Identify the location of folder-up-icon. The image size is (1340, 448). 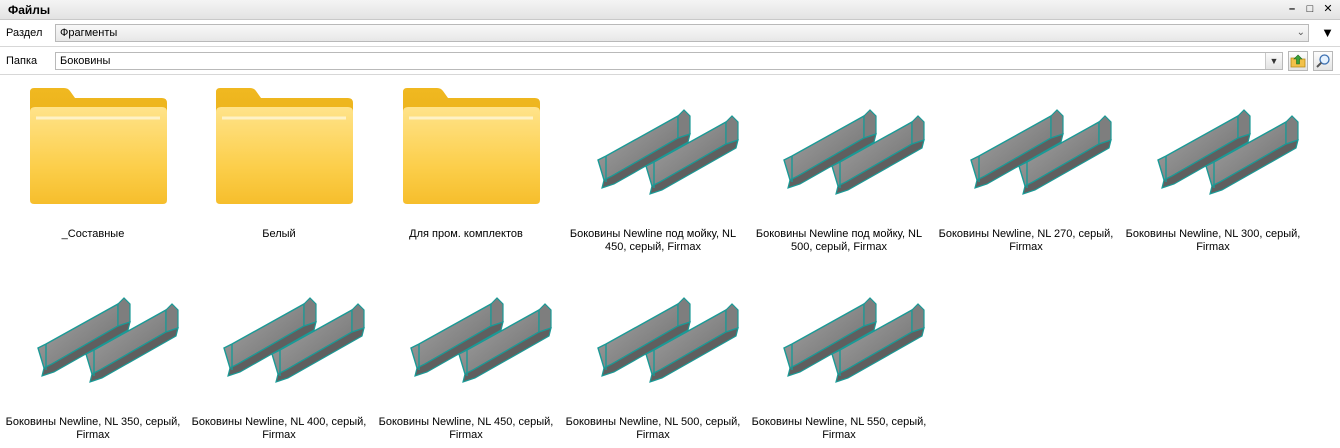
(1298, 61).